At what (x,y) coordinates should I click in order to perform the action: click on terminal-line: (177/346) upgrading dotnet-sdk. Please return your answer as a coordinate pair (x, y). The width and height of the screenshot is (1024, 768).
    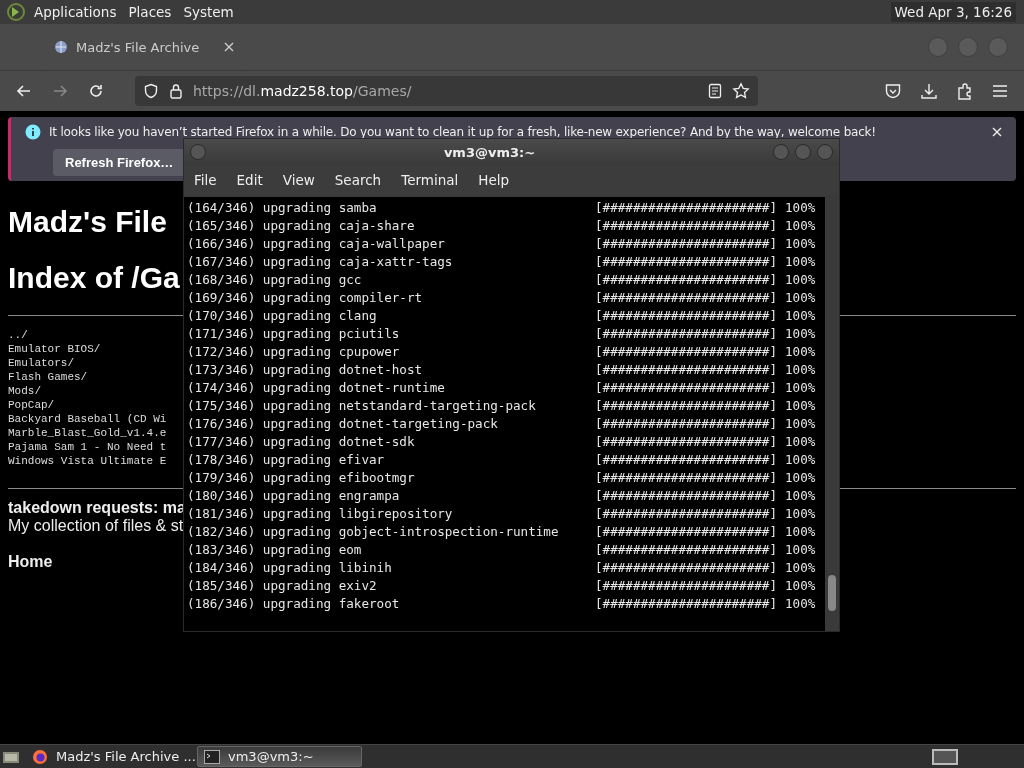
    Looking at the image, I should click on (301, 442).